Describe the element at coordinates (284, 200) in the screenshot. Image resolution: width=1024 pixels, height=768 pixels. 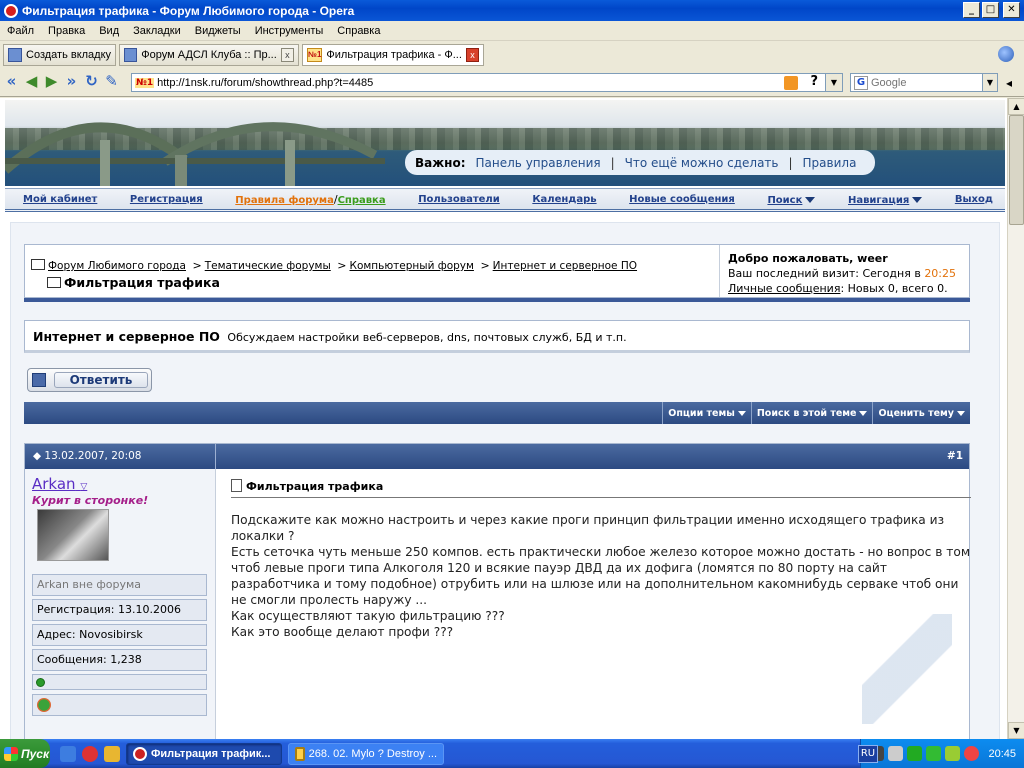
I see `nav-rules: Правила форума` at that location.